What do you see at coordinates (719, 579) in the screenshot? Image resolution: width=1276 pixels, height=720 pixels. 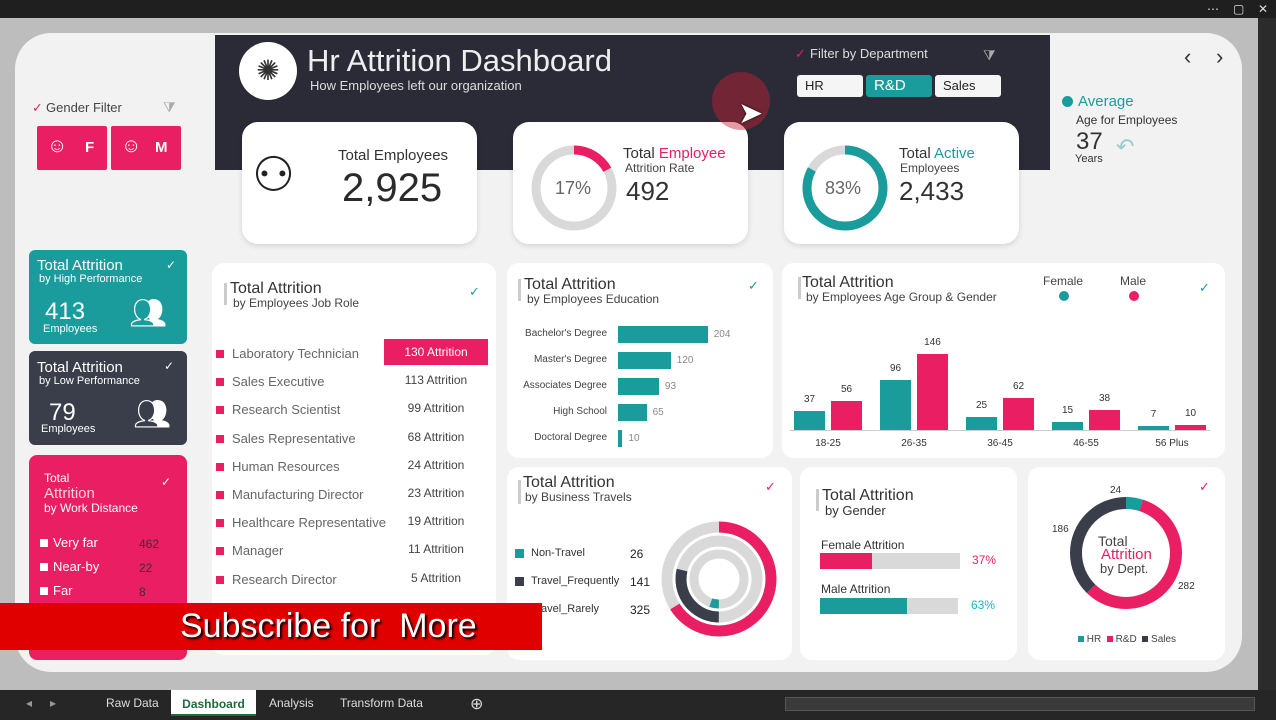 I see `business-travel-rings` at bounding box center [719, 579].